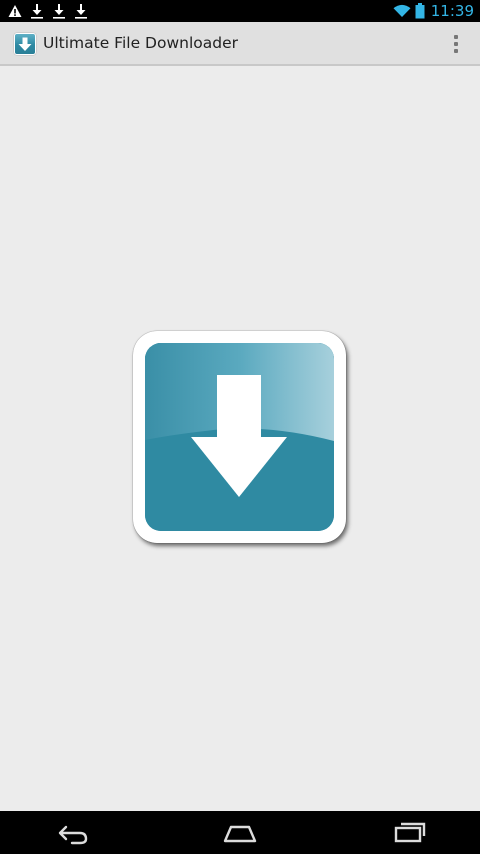 The width and height of the screenshot is (480, 854). I want to click on warning-icon, so click(15, 11).